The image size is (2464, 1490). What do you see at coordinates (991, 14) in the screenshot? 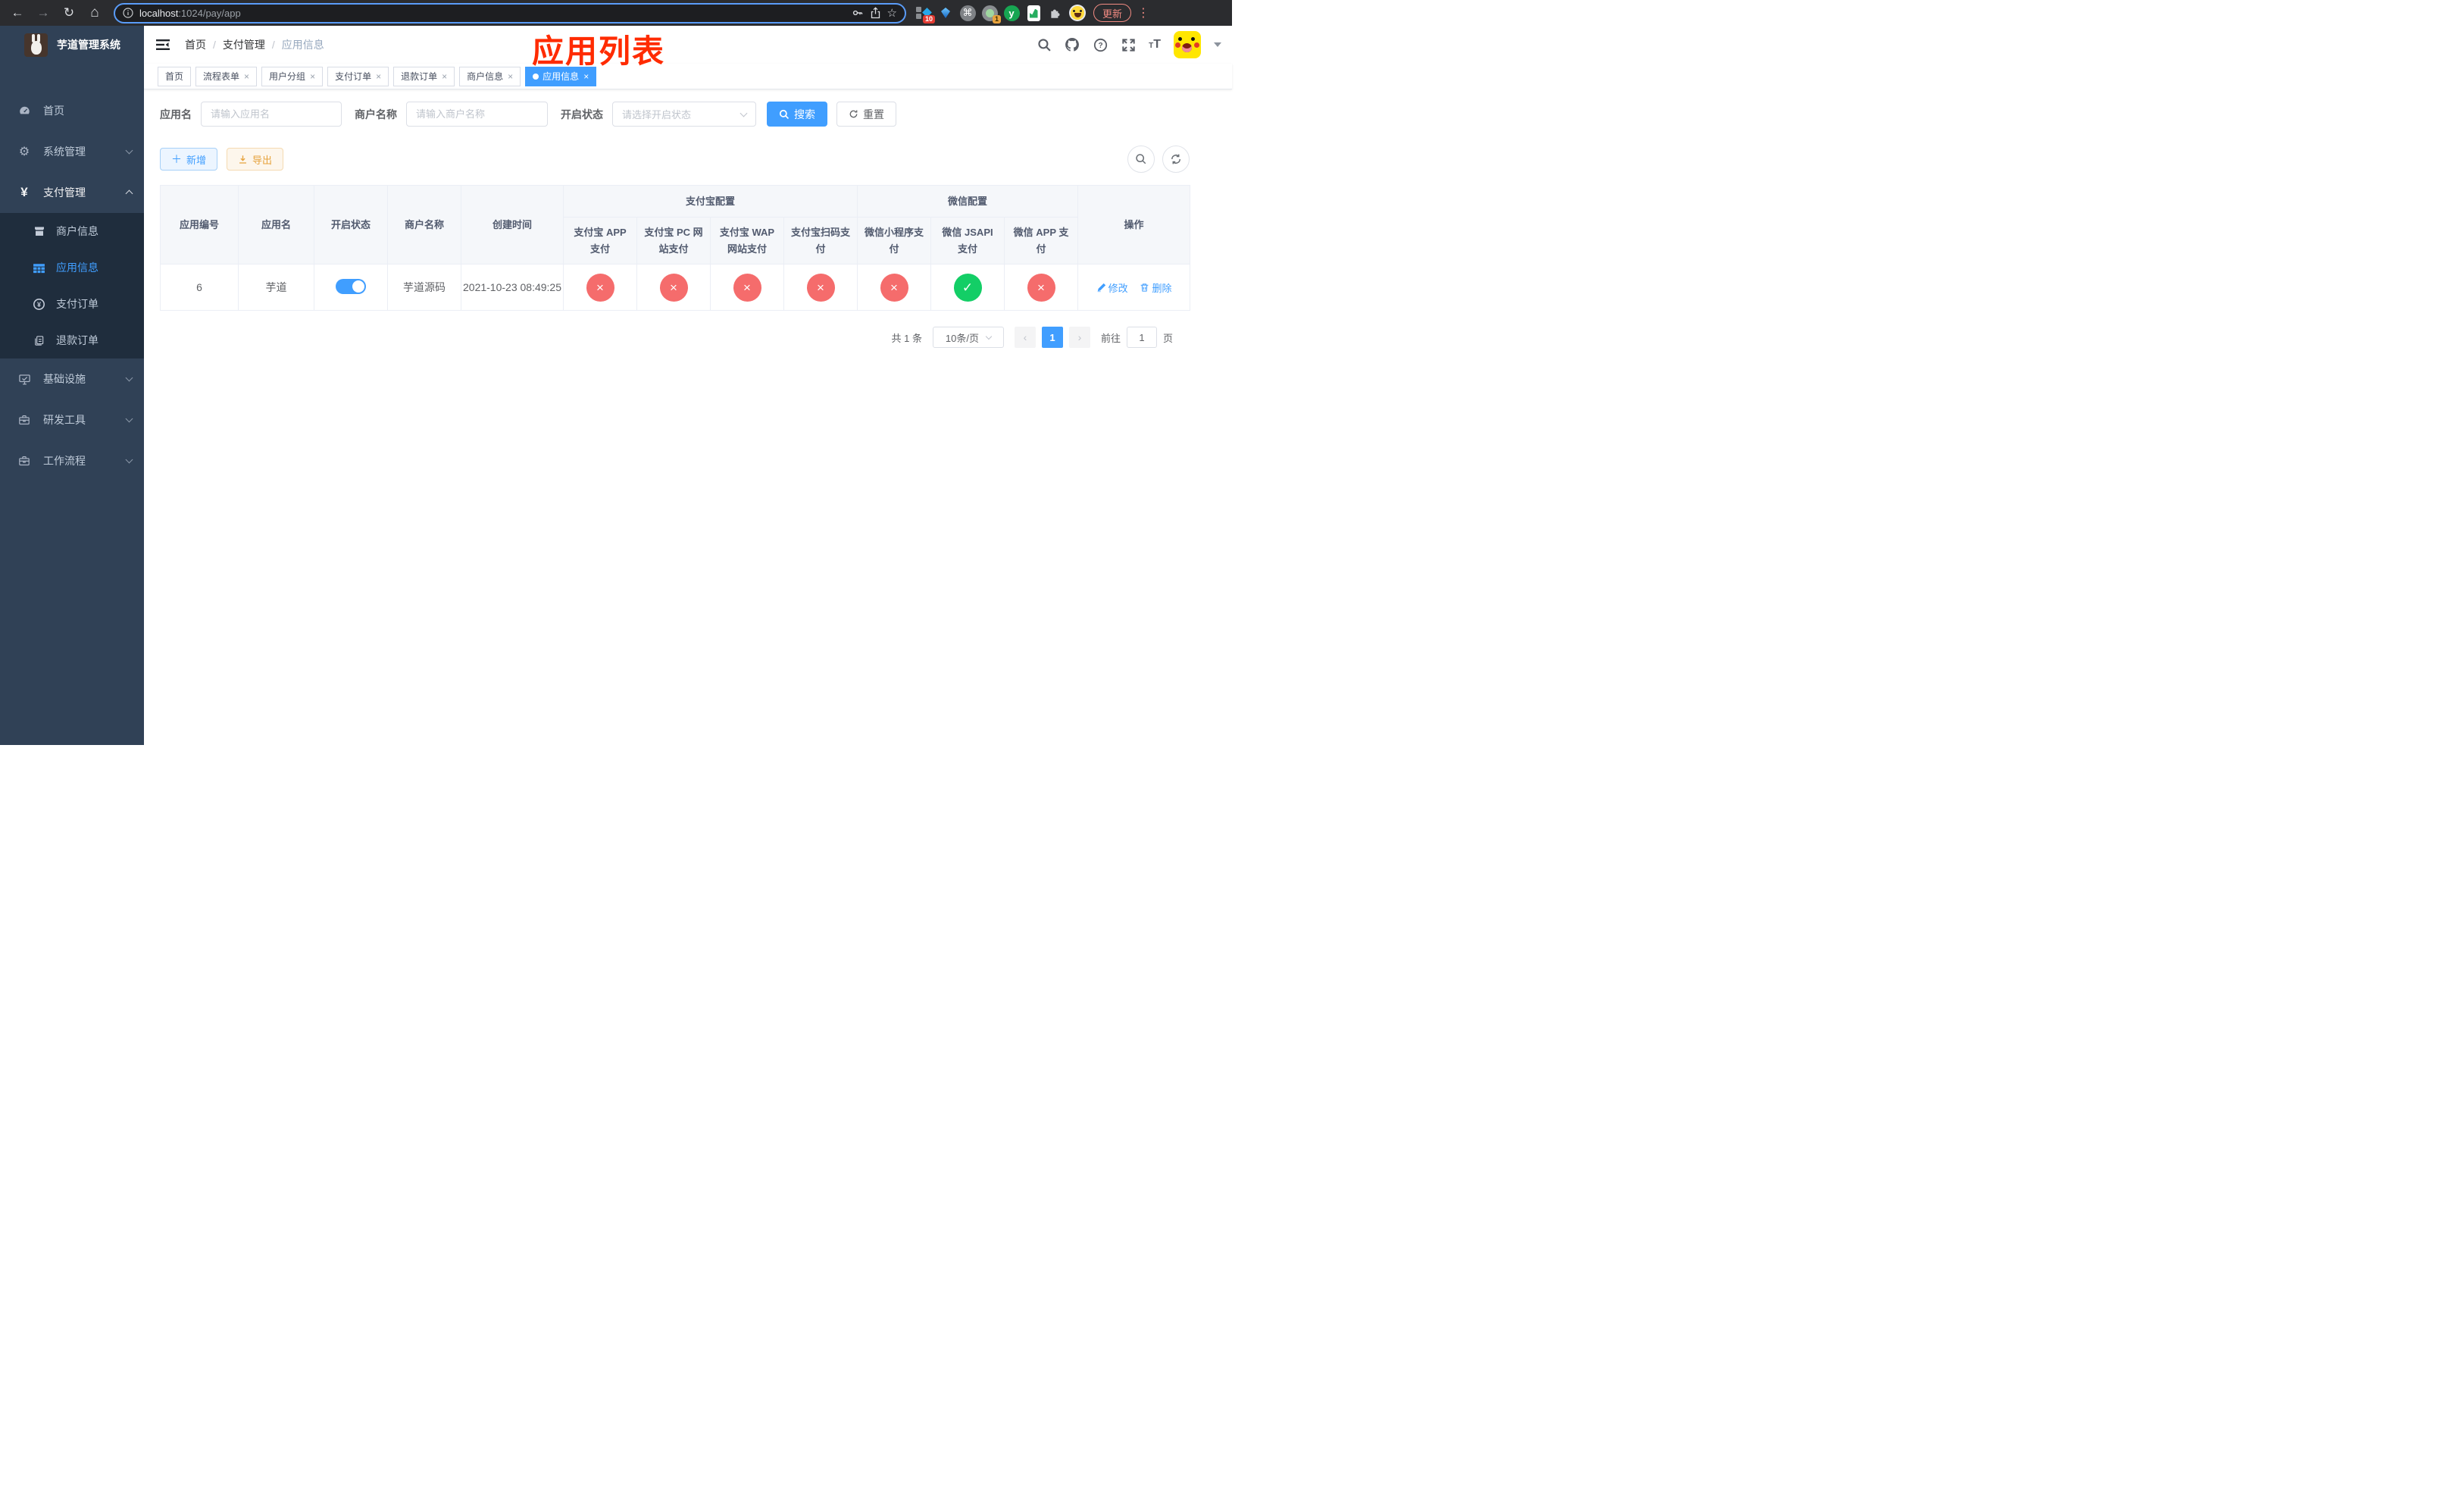
I see `extension-tray-icon: 1` at bounding box center [991, 14].